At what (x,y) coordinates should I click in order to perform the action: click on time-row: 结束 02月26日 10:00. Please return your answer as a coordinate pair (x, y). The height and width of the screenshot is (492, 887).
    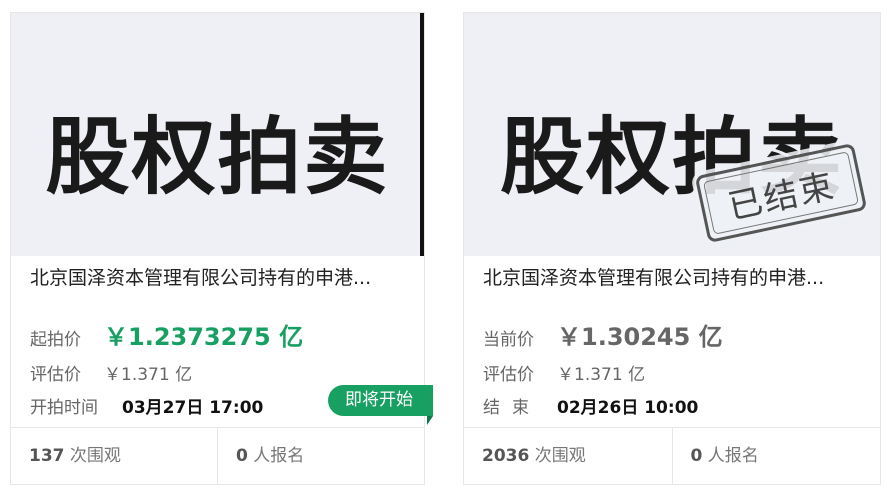
    Looking at the image, I should click on (590, 405).